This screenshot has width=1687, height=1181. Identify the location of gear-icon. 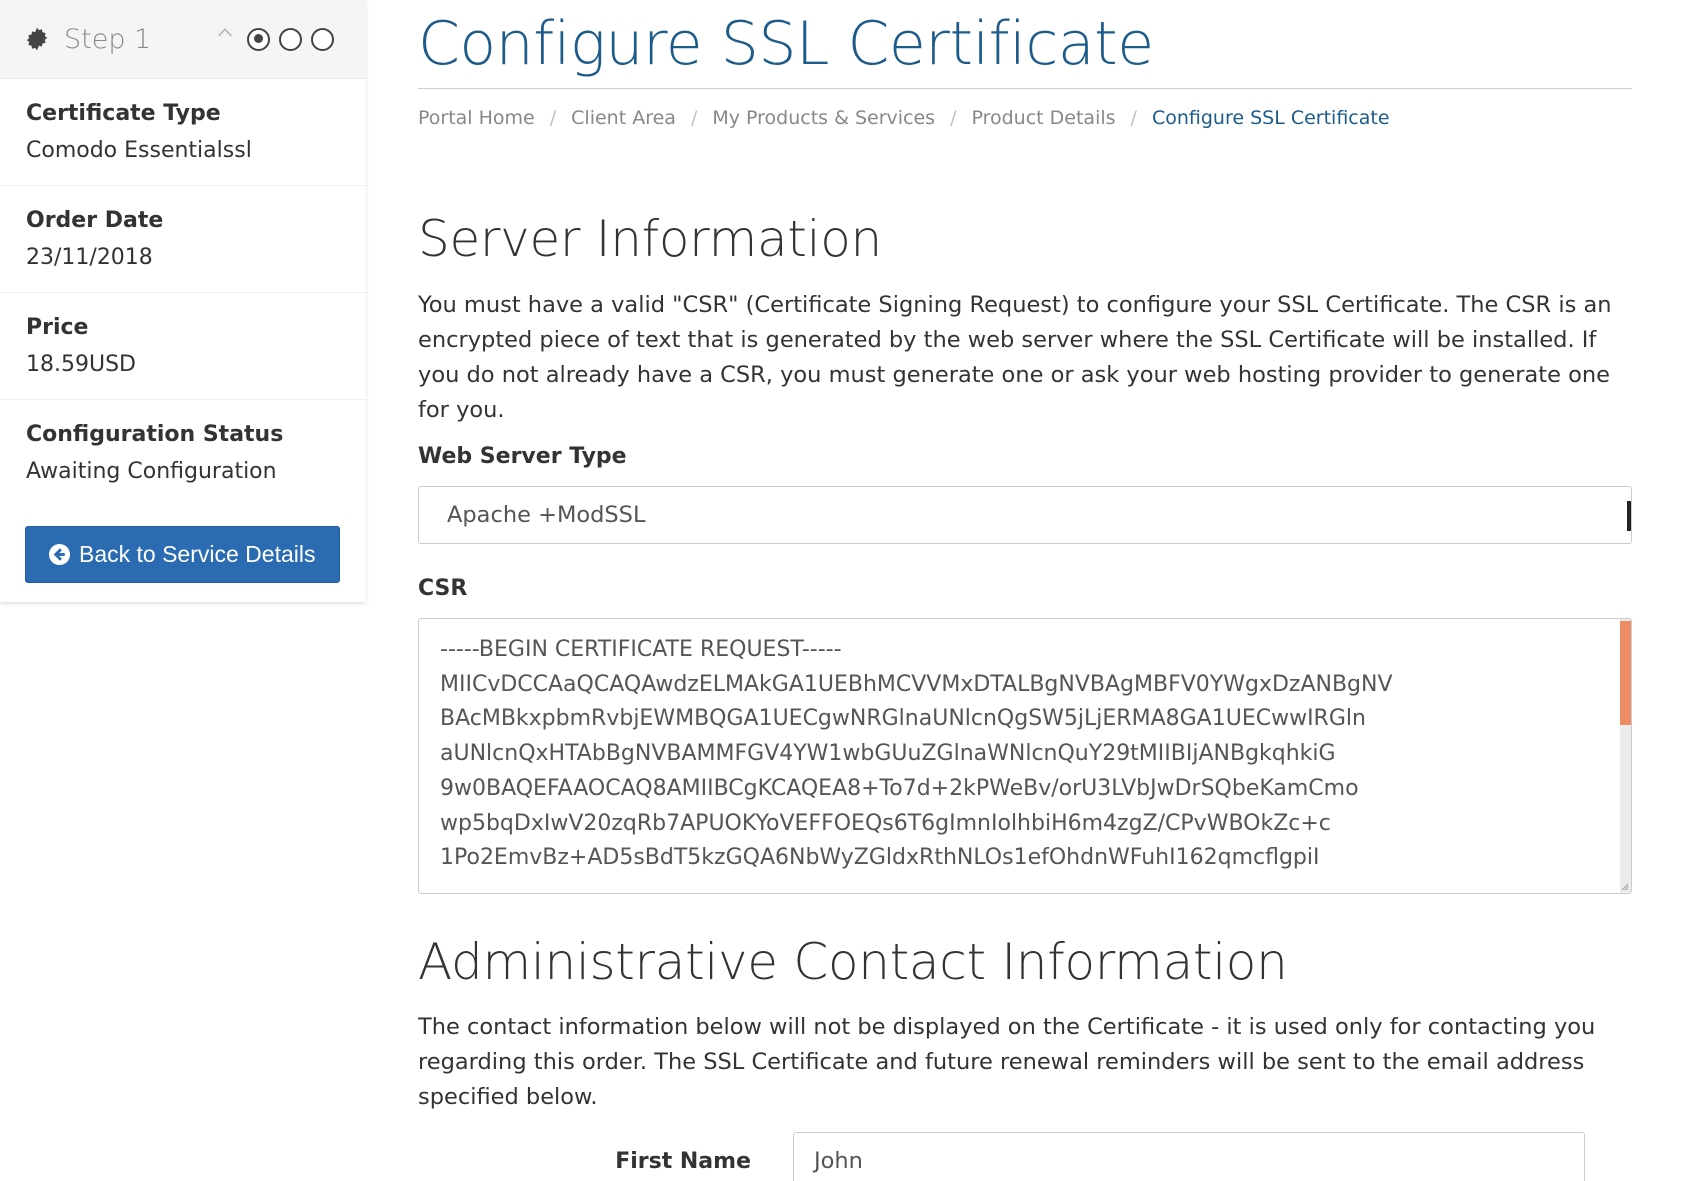
(37, 39).